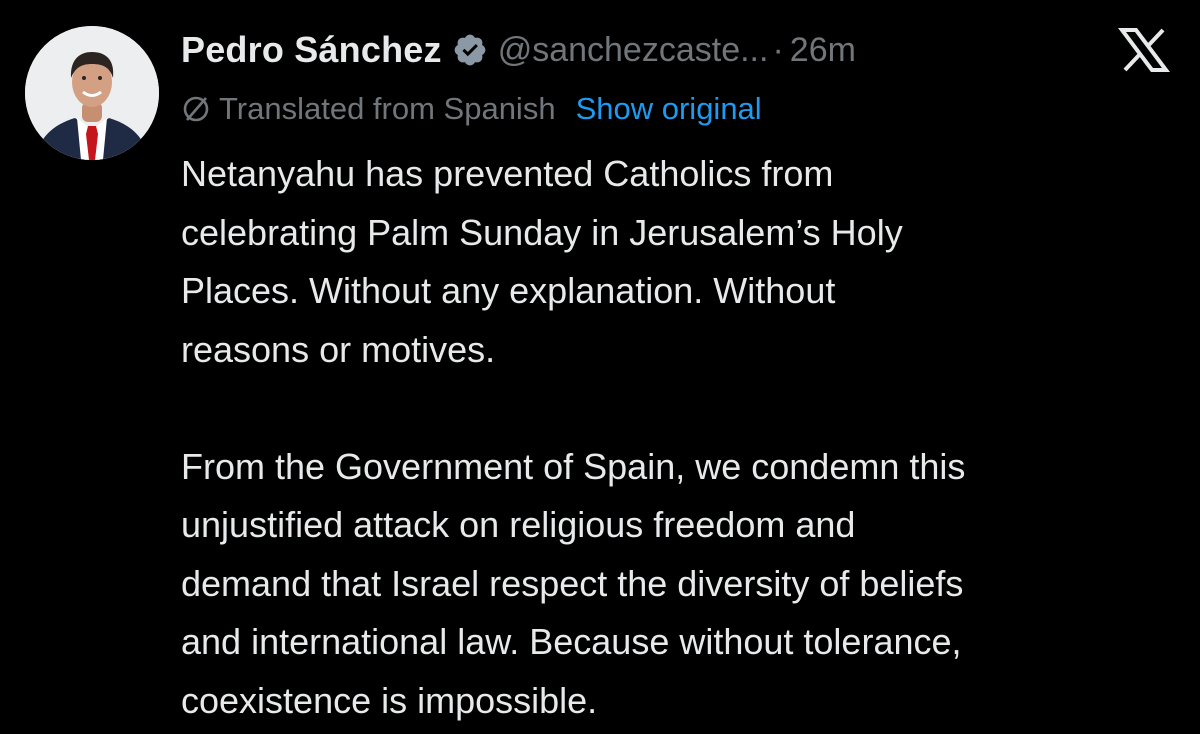 Image resolution: width=1200 pixels, height=734 pixels. I want to click on author-name: Pedro Sánchez, so click(311, 50).